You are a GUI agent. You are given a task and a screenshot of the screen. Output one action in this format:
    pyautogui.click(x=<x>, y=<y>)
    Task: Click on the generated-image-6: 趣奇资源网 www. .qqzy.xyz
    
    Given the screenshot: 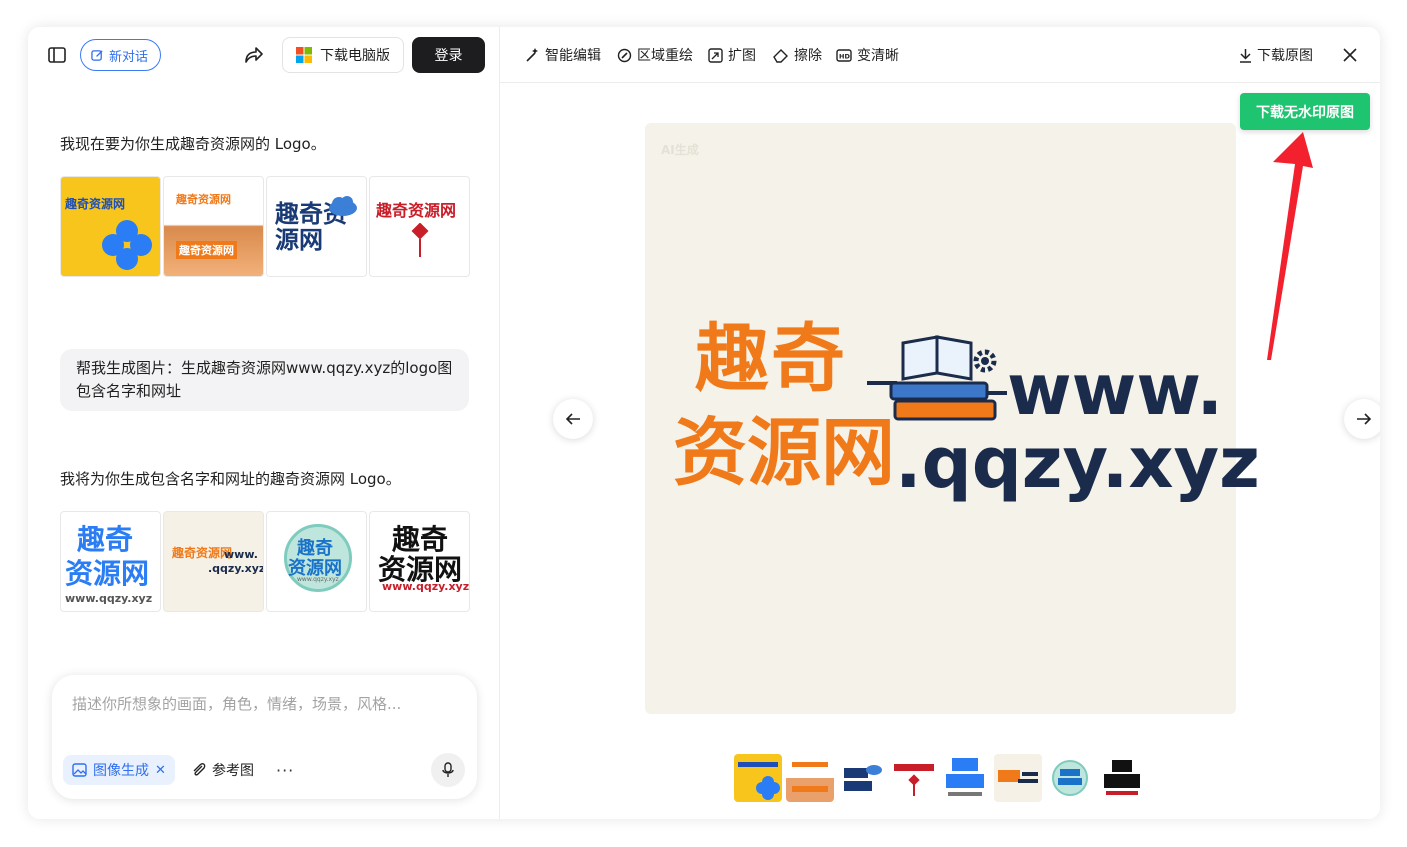 What is the action you would take?
    pyautogui.click(x=213, y=561)
    